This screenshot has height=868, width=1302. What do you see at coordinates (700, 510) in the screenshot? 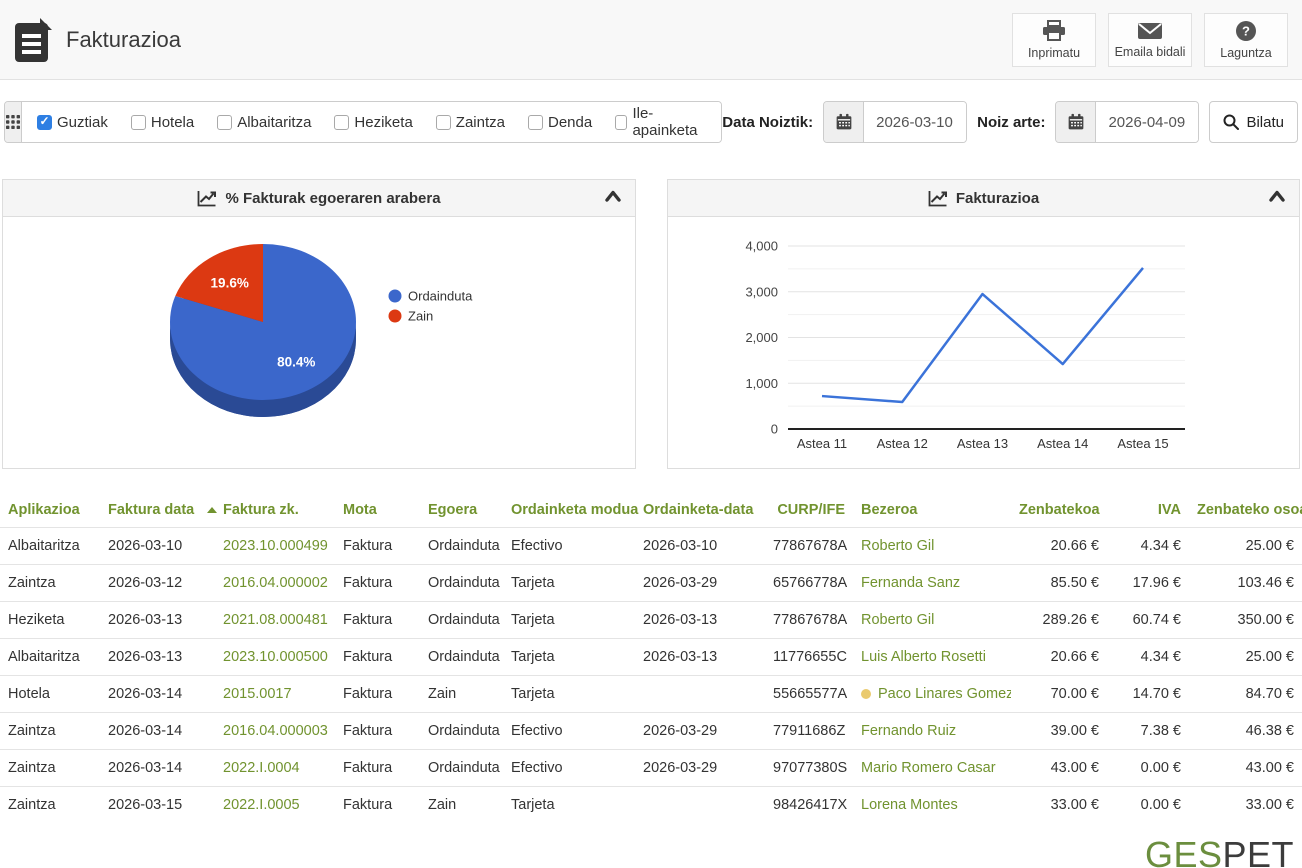
I see `column-header-ordainketa_data: Ordainketa-data` at bounding box center [700, 510].